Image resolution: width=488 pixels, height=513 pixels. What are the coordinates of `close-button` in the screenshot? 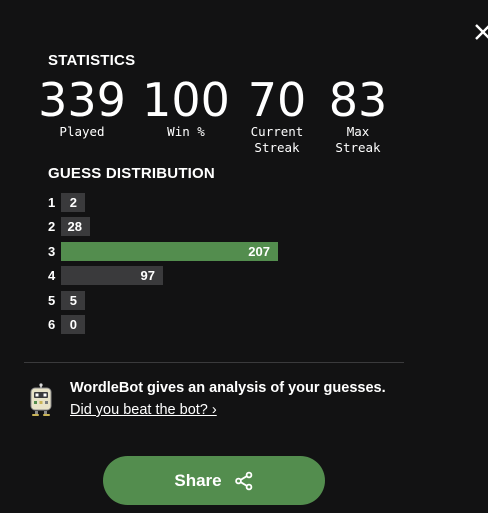 It's located at (479, 32).